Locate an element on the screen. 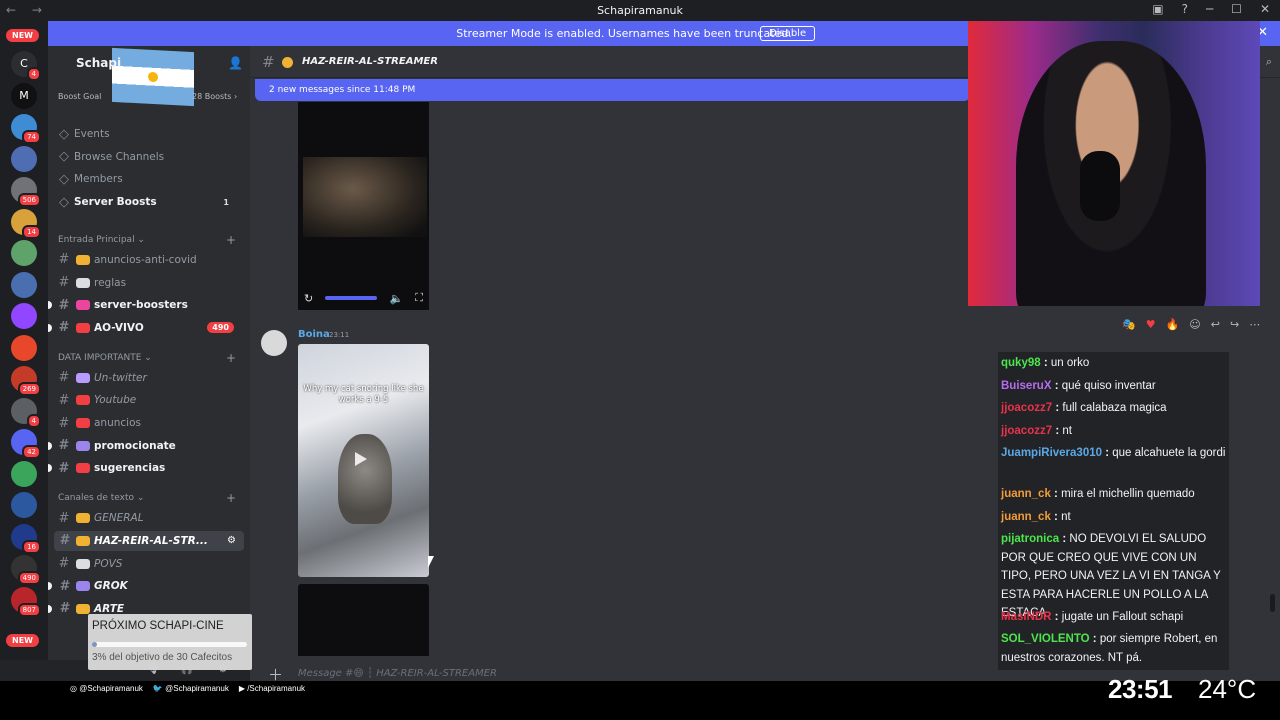 The height and width of the screenshot is (720, 1280). channel-category: Entrada Principal ⌄ + is located at coordinates (151, 240).